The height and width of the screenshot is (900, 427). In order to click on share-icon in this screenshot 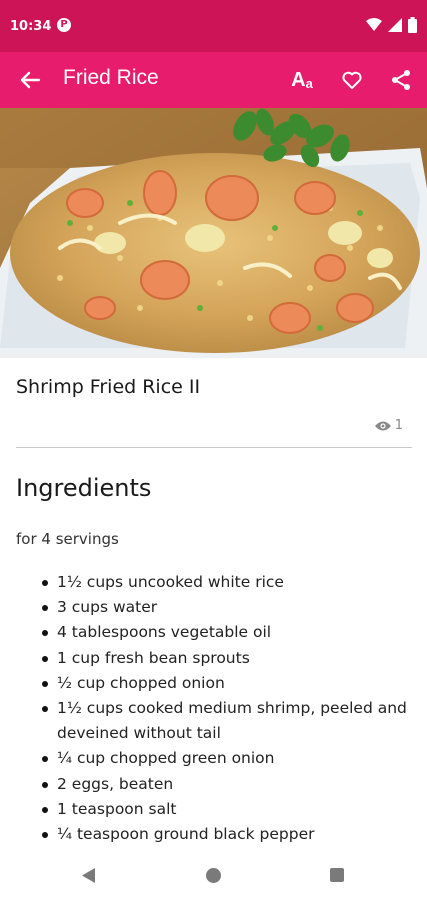, I will do `click(401, 80)`.